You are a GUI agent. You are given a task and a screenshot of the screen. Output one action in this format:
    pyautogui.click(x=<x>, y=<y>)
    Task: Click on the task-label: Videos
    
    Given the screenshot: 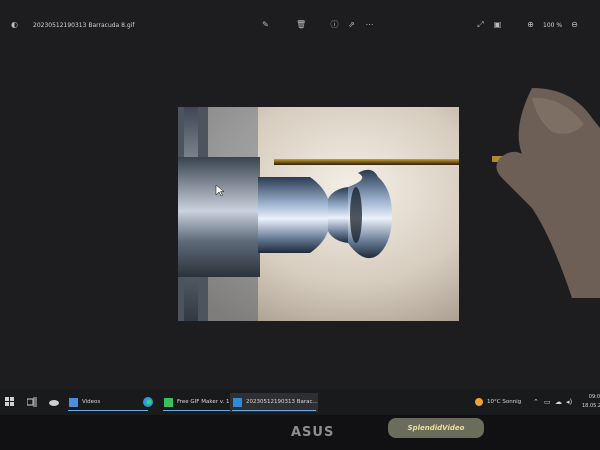 What is the action you would take?
    pyautogui.click(x=91, y=402)
    